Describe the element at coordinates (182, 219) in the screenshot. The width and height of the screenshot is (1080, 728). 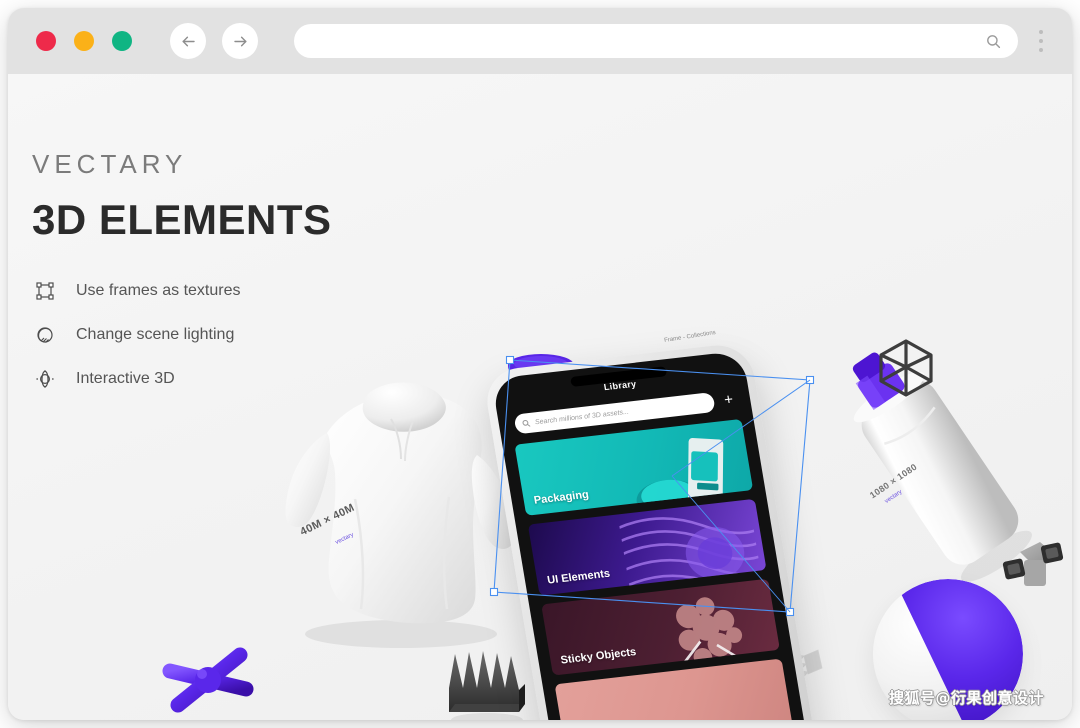
I see `page-title: 3D ELEMENTS` at that location.